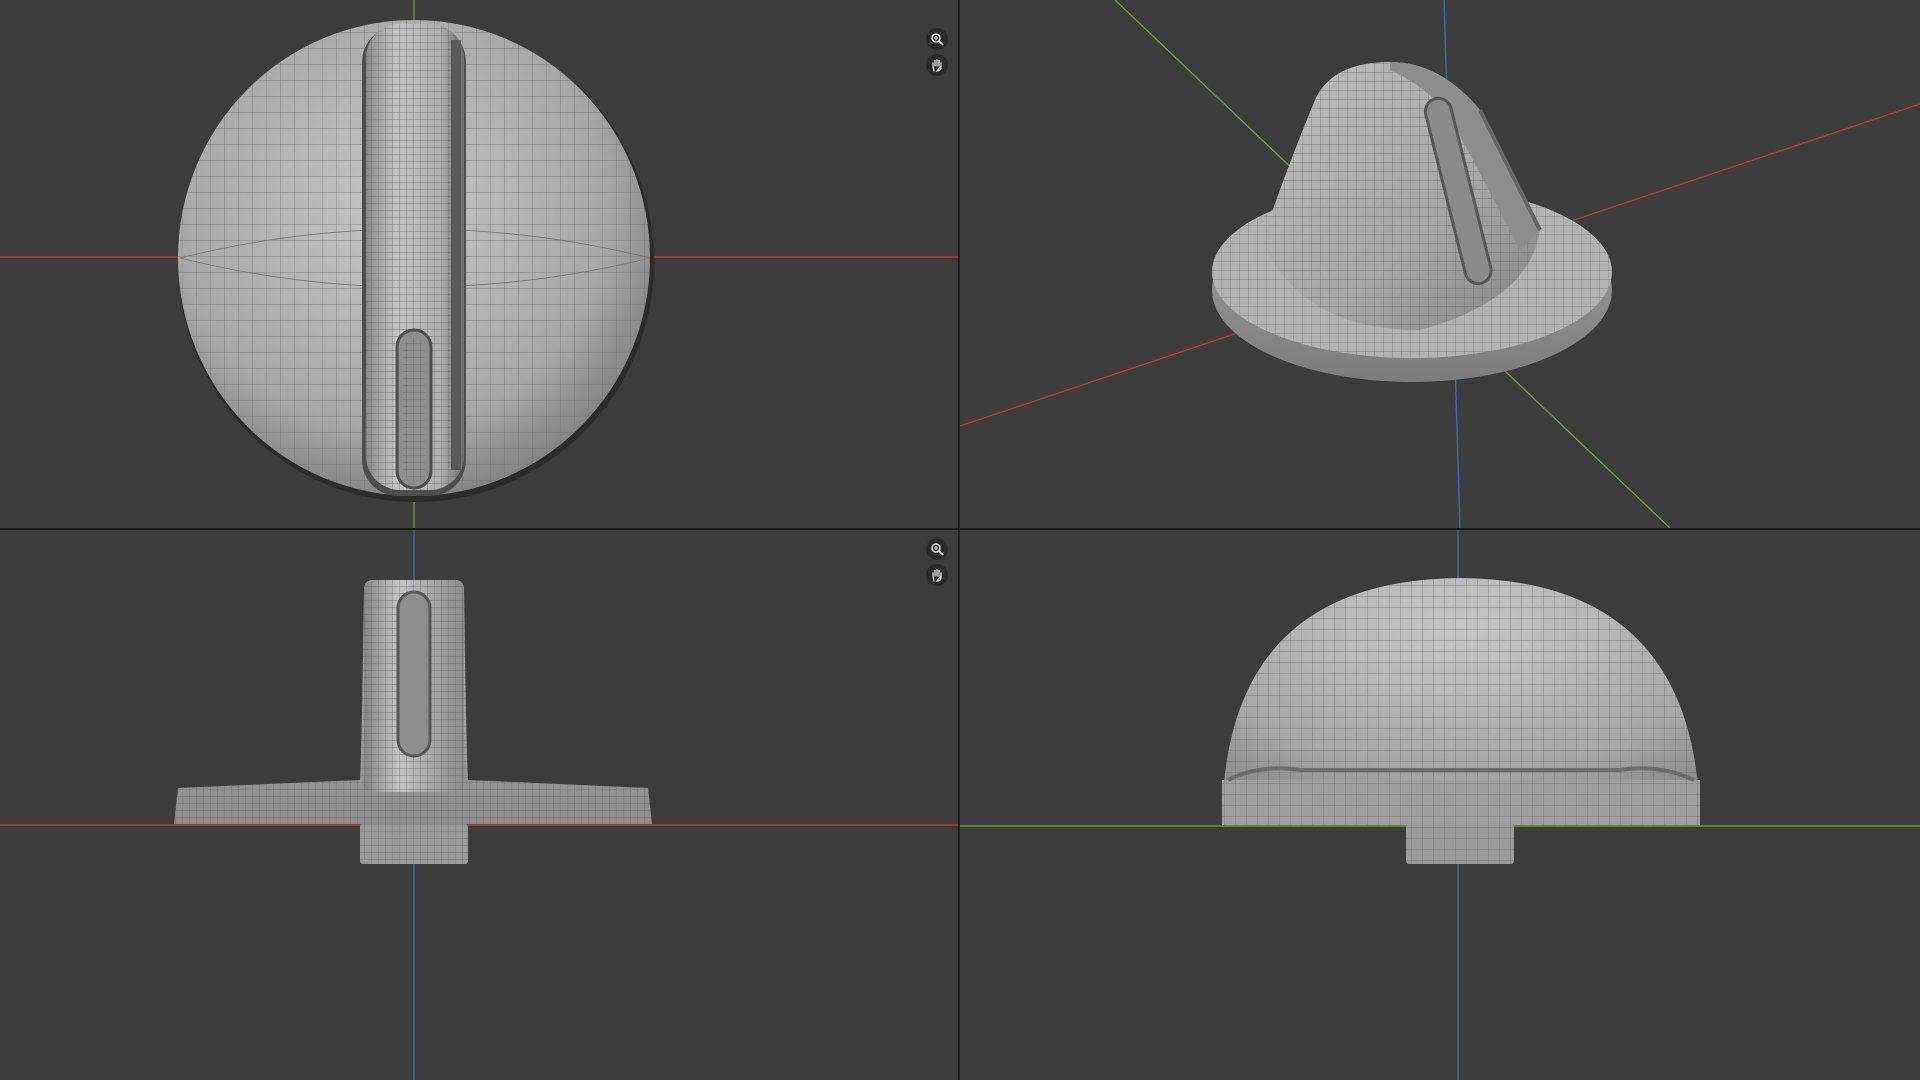  I want to click on viewport-divider-vertical, so click(959, 540).